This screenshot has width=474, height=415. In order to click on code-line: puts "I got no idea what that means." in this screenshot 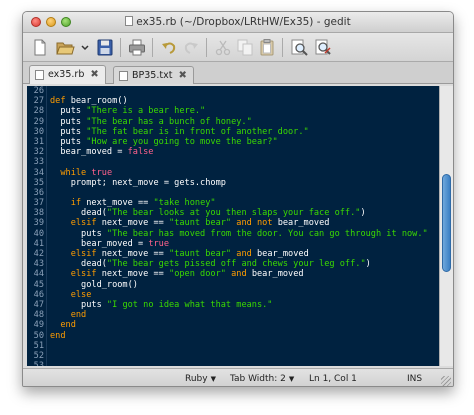, I will do `click(245, 305)`.